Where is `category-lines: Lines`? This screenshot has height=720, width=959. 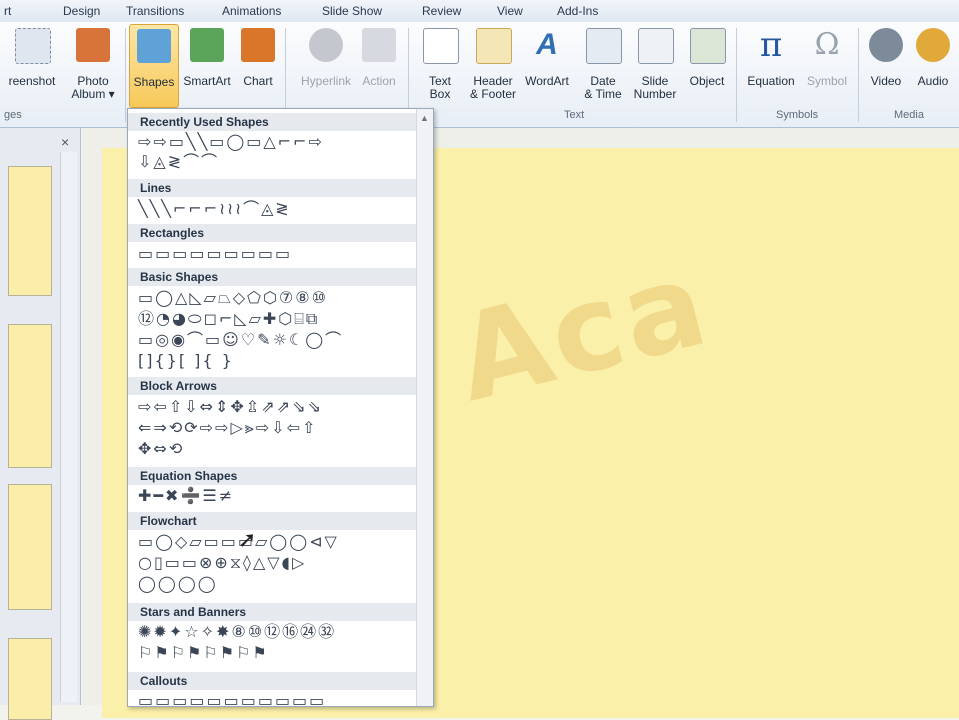
category-lines: Lines is located at coordinates (272, 188).